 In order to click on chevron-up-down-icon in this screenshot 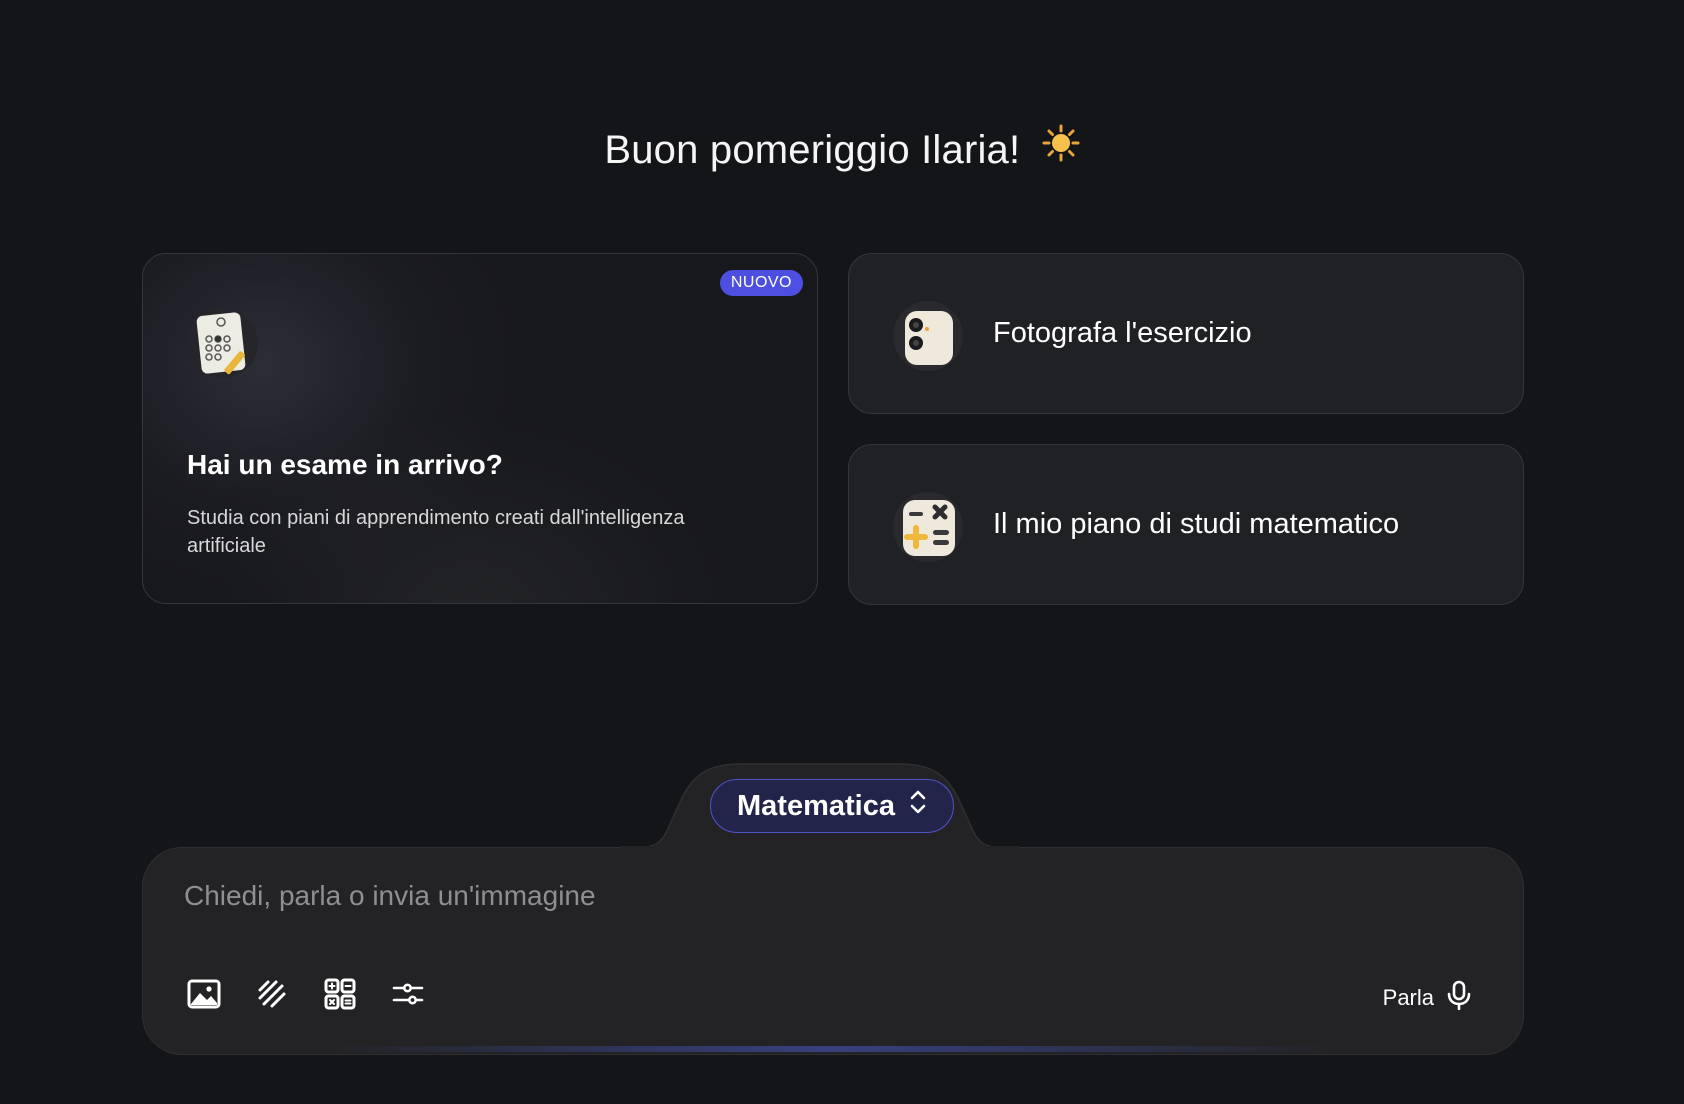, I will do `click(918, 806)`.